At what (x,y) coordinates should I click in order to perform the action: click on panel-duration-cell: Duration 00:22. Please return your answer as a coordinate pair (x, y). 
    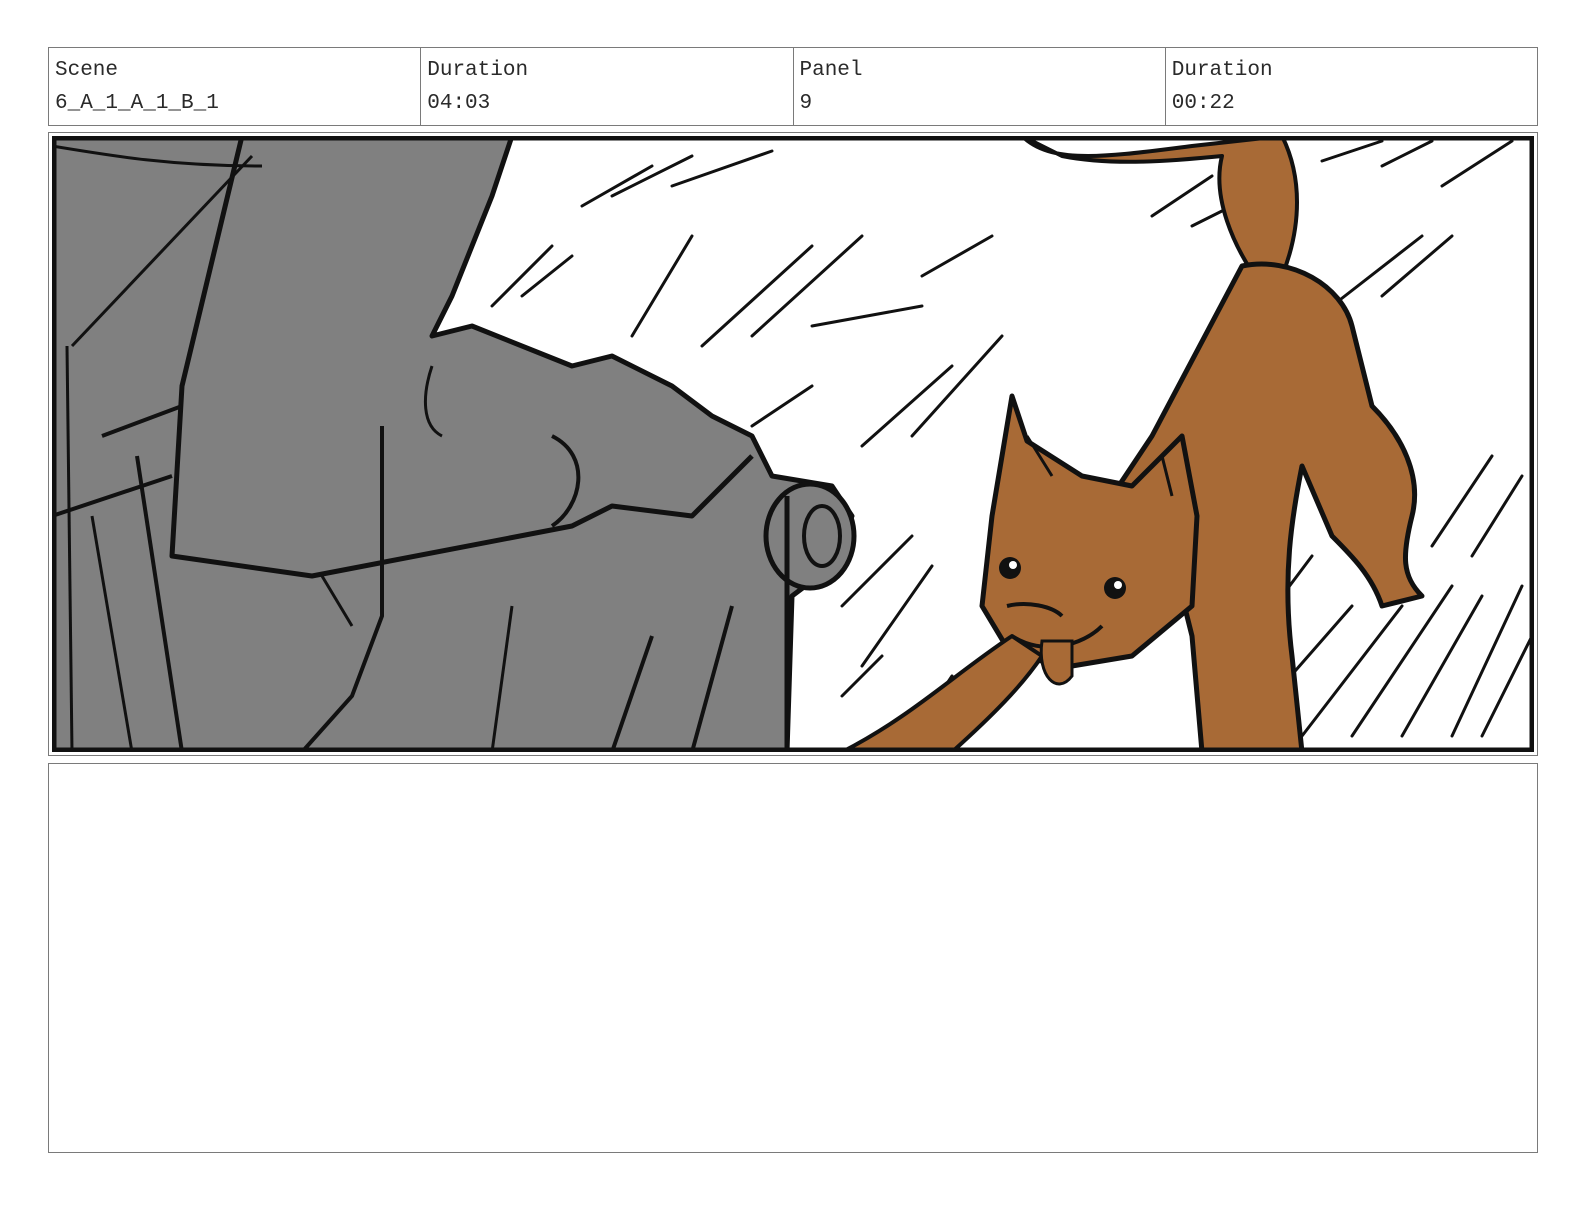
    Looking at the image, I should click on (1351, 86).